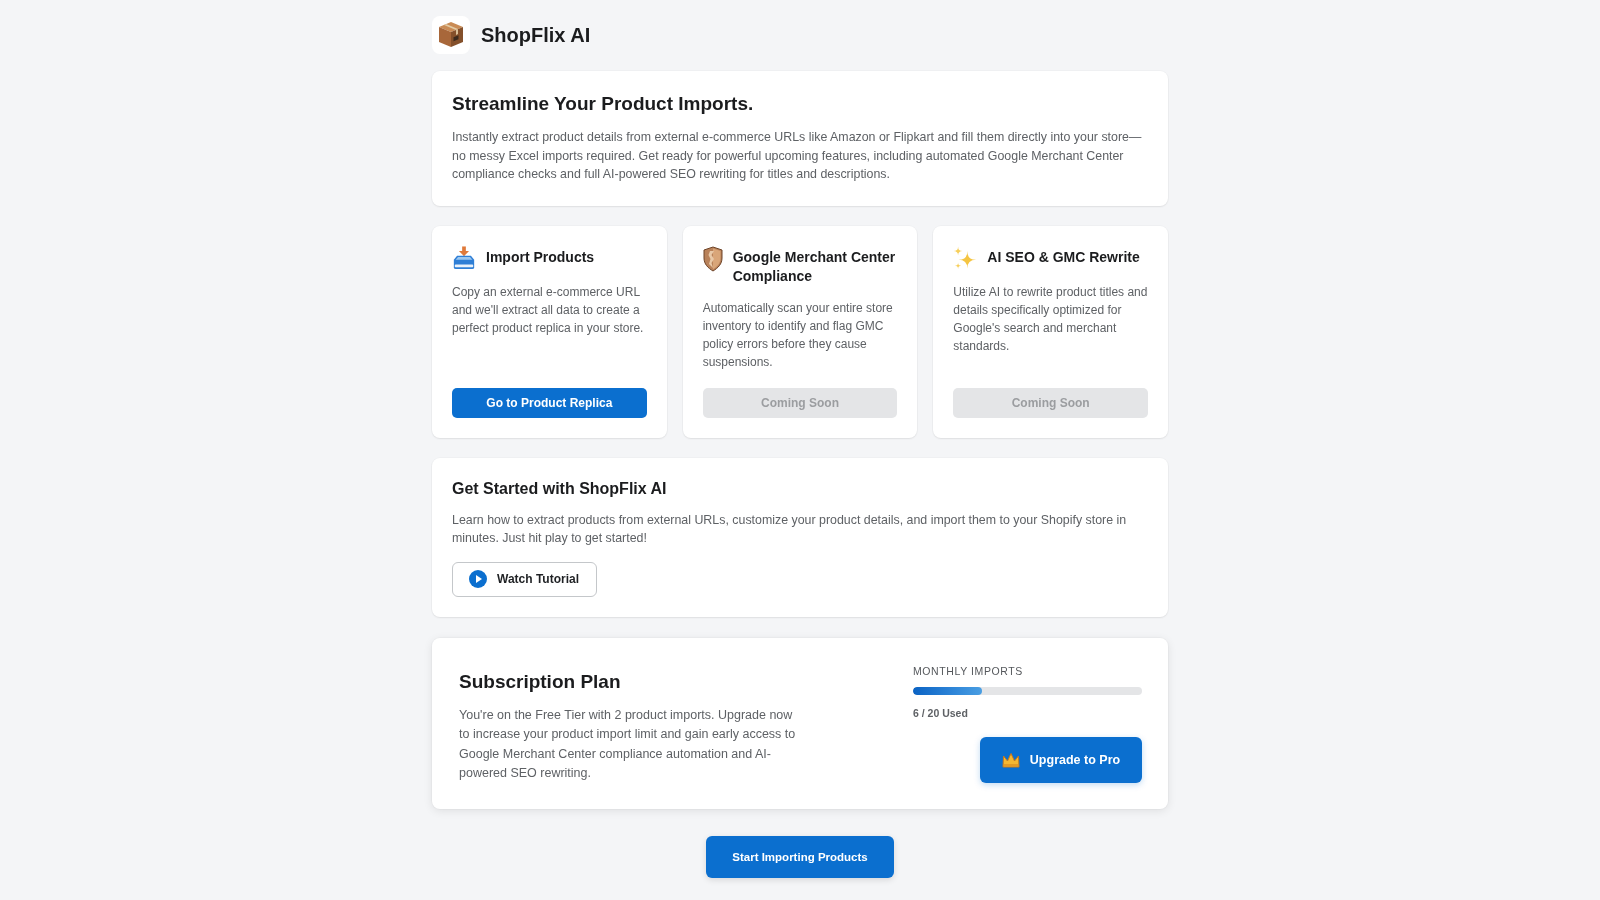  I want to click on feature-text: Utilize AI to rewrite product titles and details specifically optimized for Google's search and merchant standards., so click(1050, 319).